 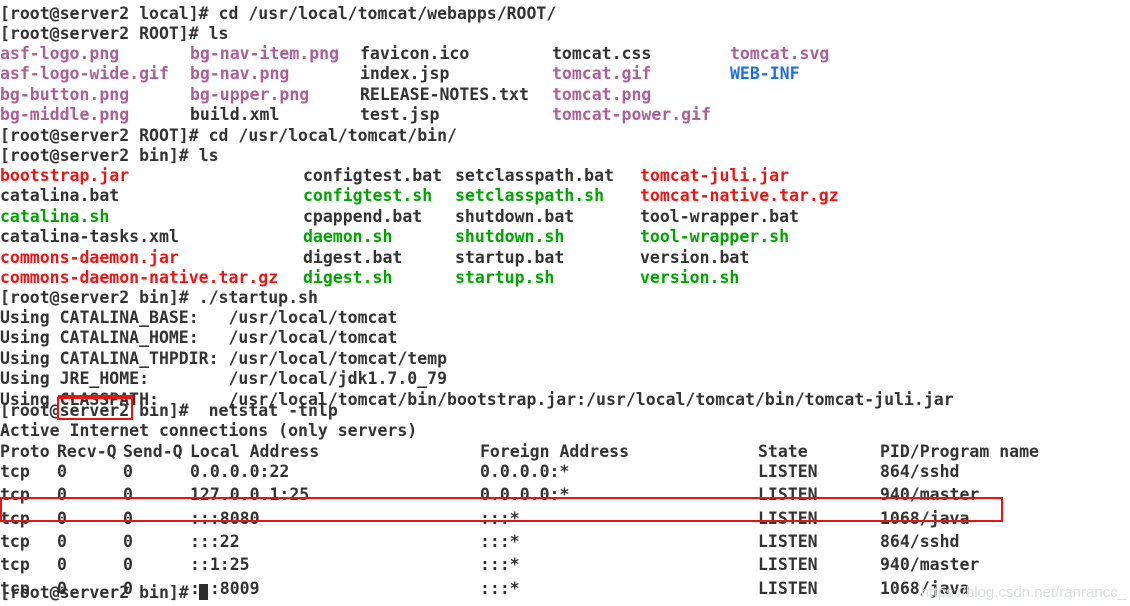 What do you see at coordinates (65, 175) in the screenshot?
I see `ls-entry: bootstrap.jar` at bounding box center [65, 175].